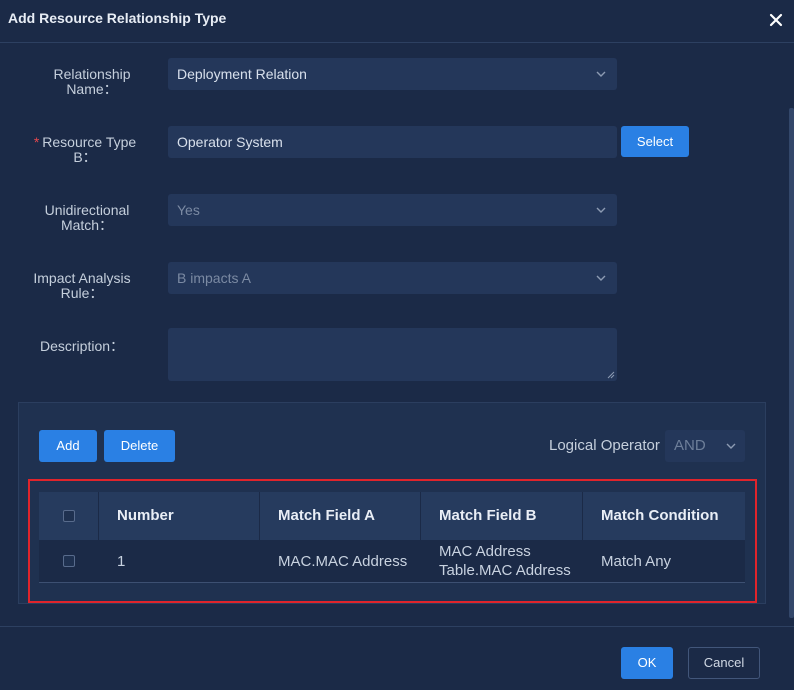 This screenshot has width=794, height=690. What do you see at coordinates (117, 18) in the screenshot?
I see `dialog-title: Add Resource Relationship Type` at bounding box center [117, 18].